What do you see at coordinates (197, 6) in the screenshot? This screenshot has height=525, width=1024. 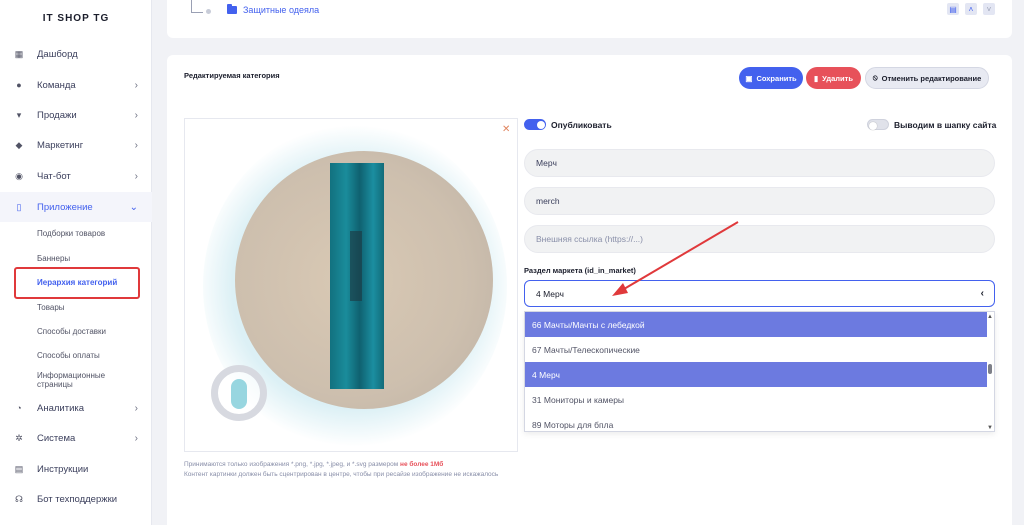 I see `tree-connector` at bounding box center [197, 6].